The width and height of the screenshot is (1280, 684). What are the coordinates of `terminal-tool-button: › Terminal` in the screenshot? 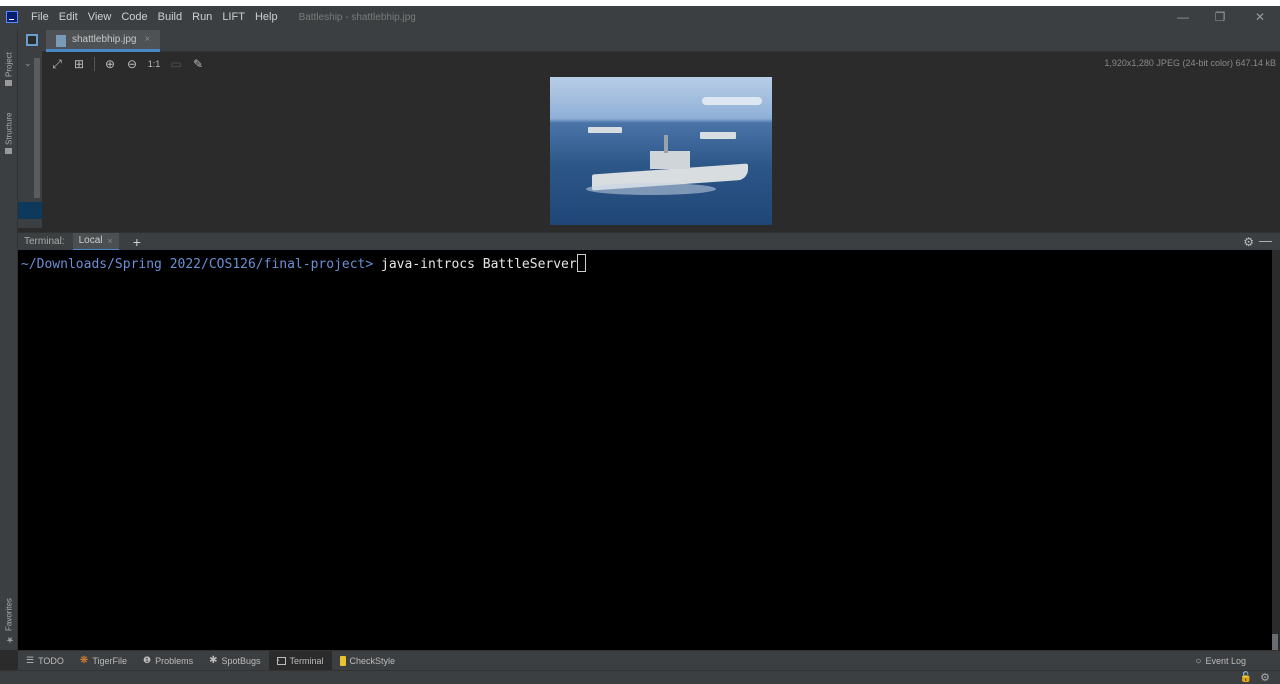 It's located at (300, 660).